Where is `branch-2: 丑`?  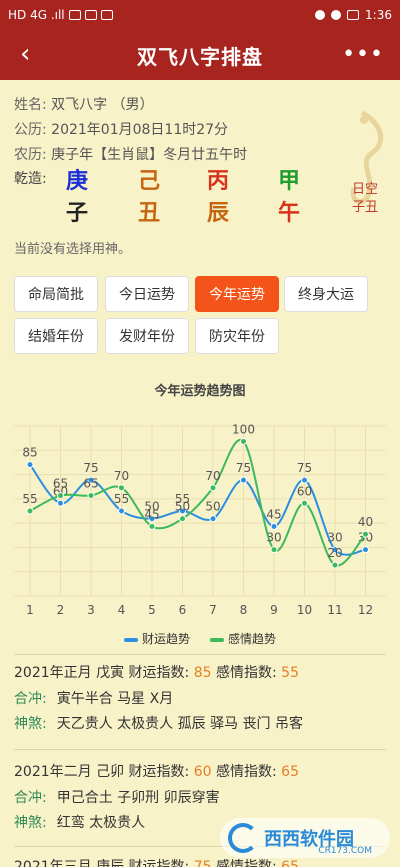 branch-2: 丑 is located at coordinates (149, 213).